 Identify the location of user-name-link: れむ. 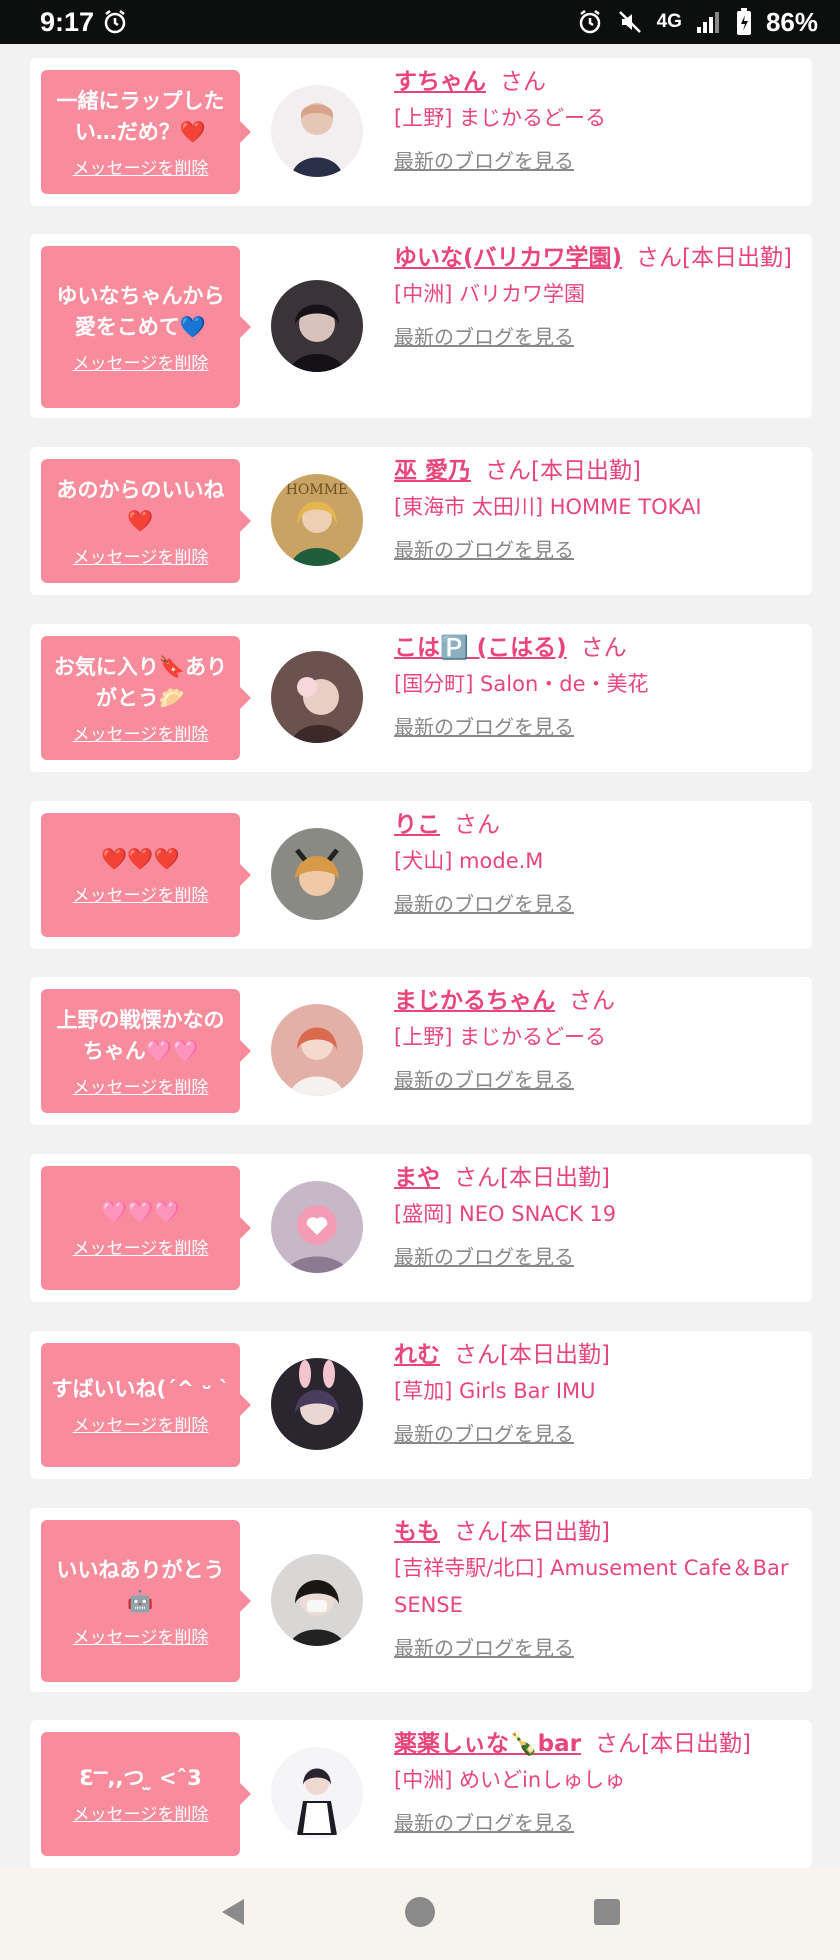
(417, 1355).